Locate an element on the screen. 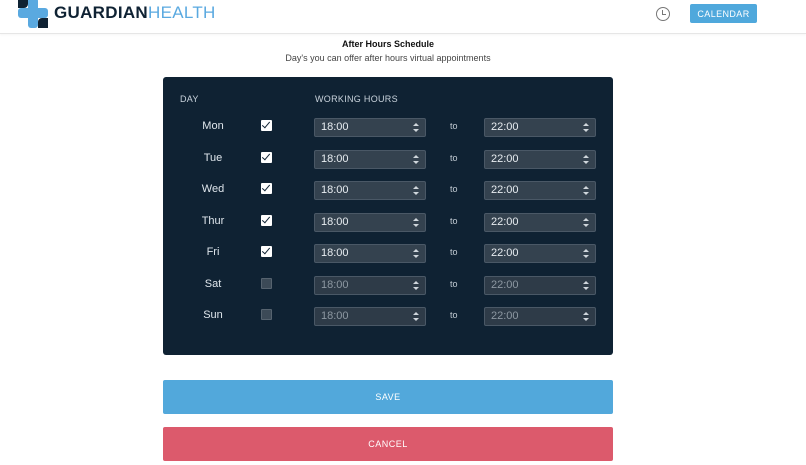  save-button: SAVE is located at coordinates (388, 397).